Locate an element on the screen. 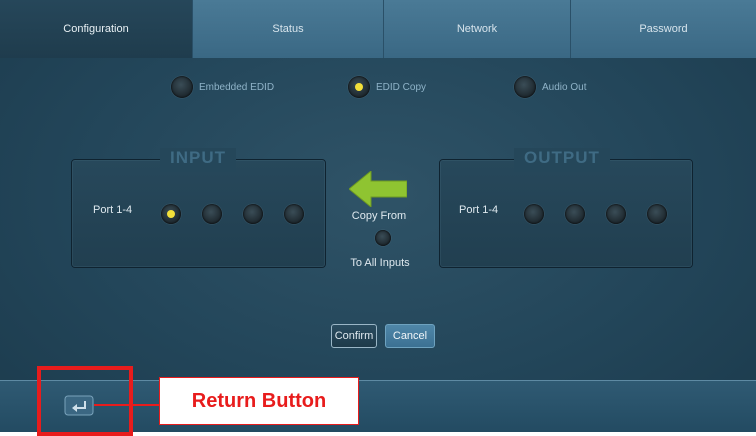  output-port-4-radio is located at coordinates (657, 214).